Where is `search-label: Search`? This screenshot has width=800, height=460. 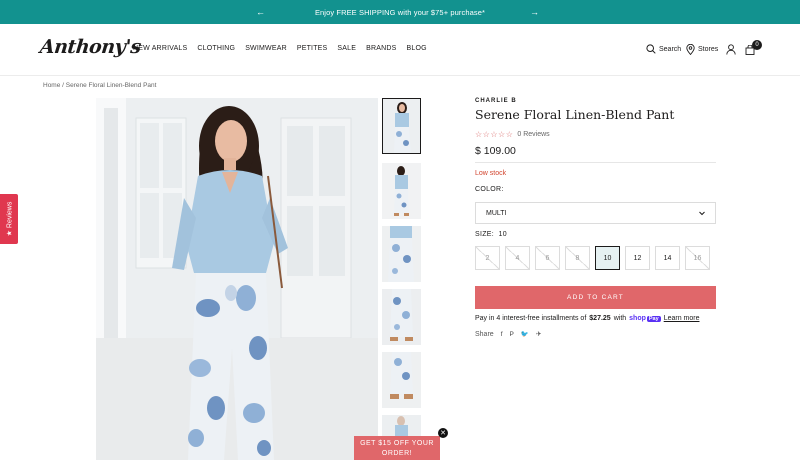
search-label: Search is located at coordinates (670, 49).